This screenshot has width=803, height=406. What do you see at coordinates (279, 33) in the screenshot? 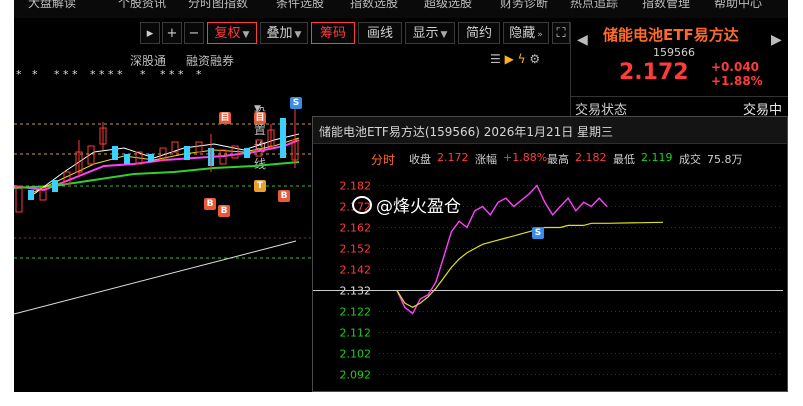
I see `overlay-label: 叠加` at bounding box center [279, 33].